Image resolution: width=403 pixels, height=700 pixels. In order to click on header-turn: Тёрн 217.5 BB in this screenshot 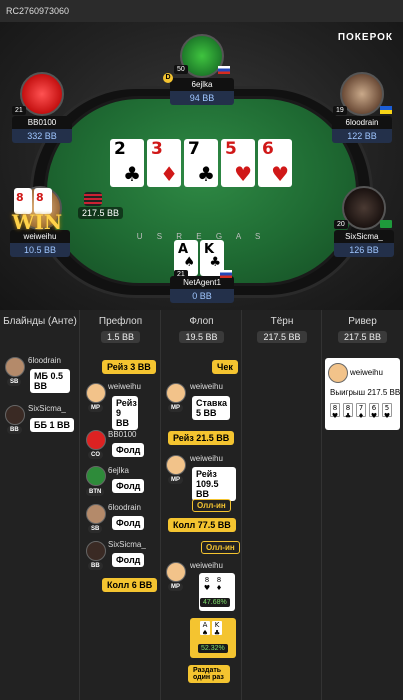, I will do `click(282, 328)`.